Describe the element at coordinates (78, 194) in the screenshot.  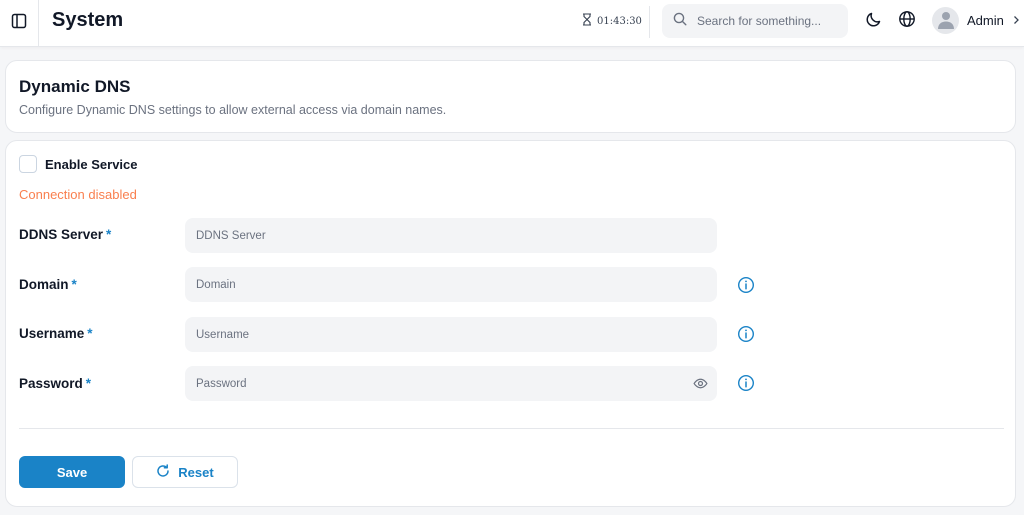
I see `connection-status: Connection disabled` at that location.